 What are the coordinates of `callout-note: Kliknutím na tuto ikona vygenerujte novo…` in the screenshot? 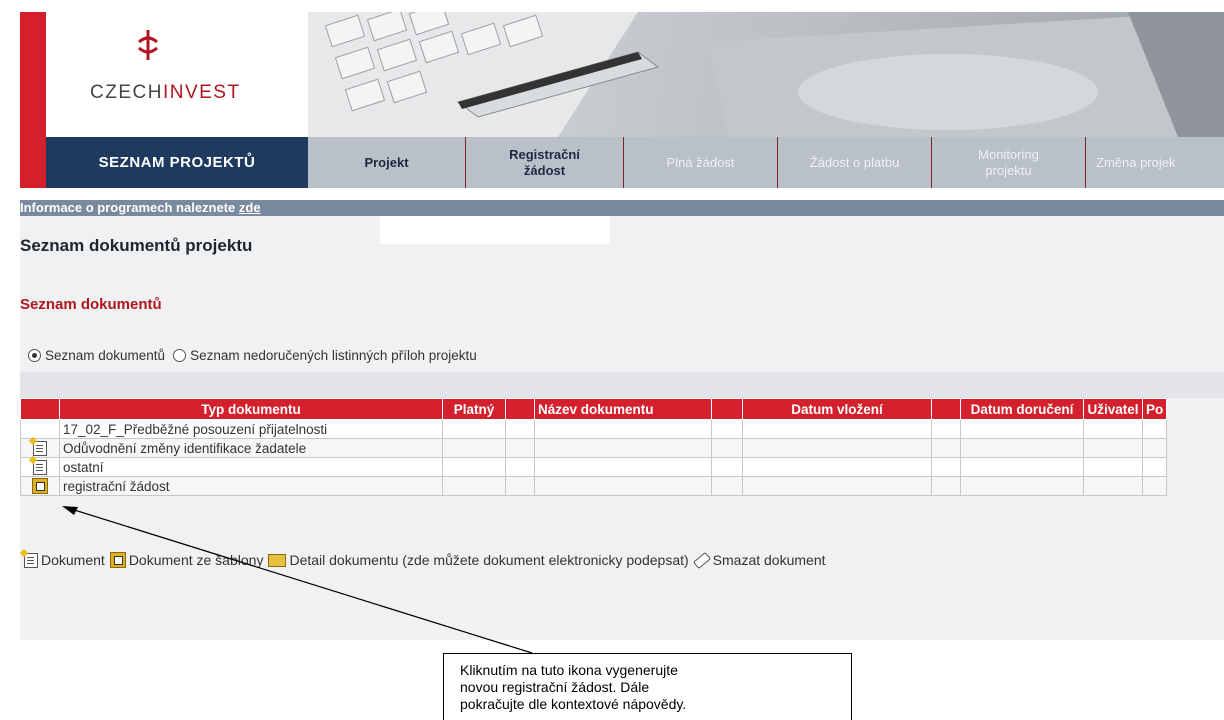 It's located at (647, 686).